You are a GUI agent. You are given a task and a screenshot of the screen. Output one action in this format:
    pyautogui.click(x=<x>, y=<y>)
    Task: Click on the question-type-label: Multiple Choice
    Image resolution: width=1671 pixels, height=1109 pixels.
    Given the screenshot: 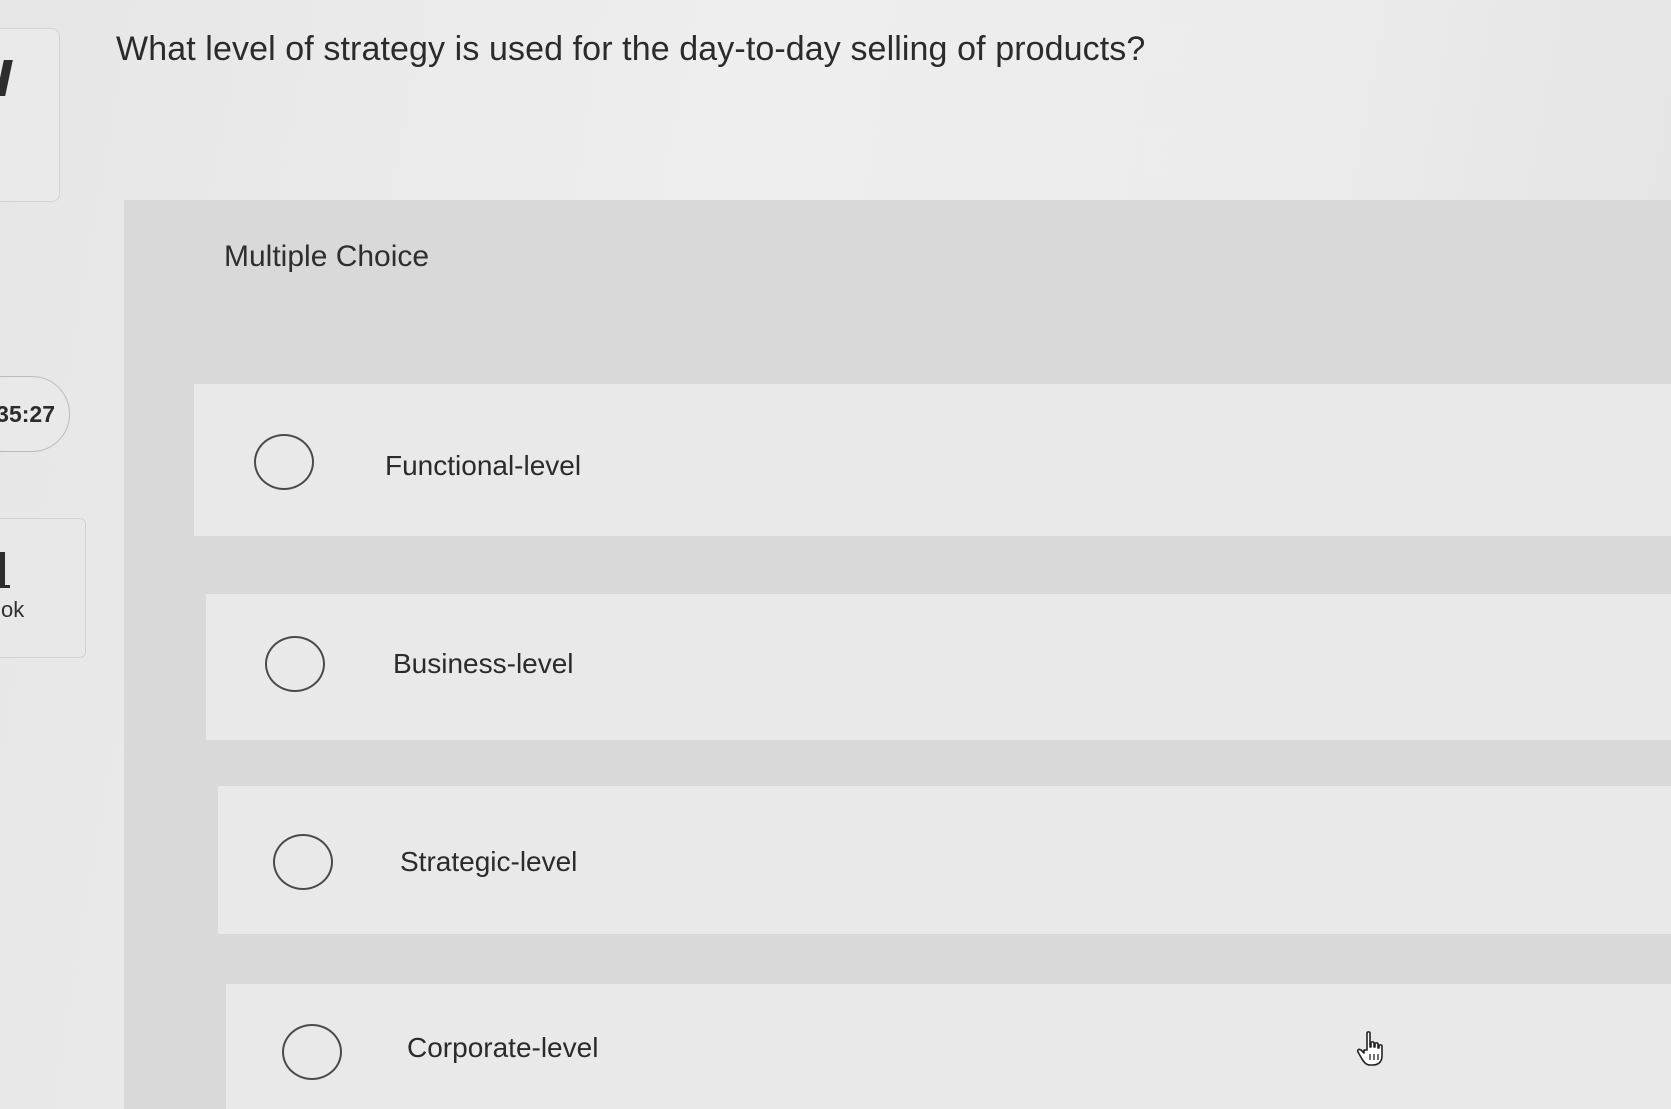 What is the action you would take?
    pyautogui.click(x=327, y=256)
    